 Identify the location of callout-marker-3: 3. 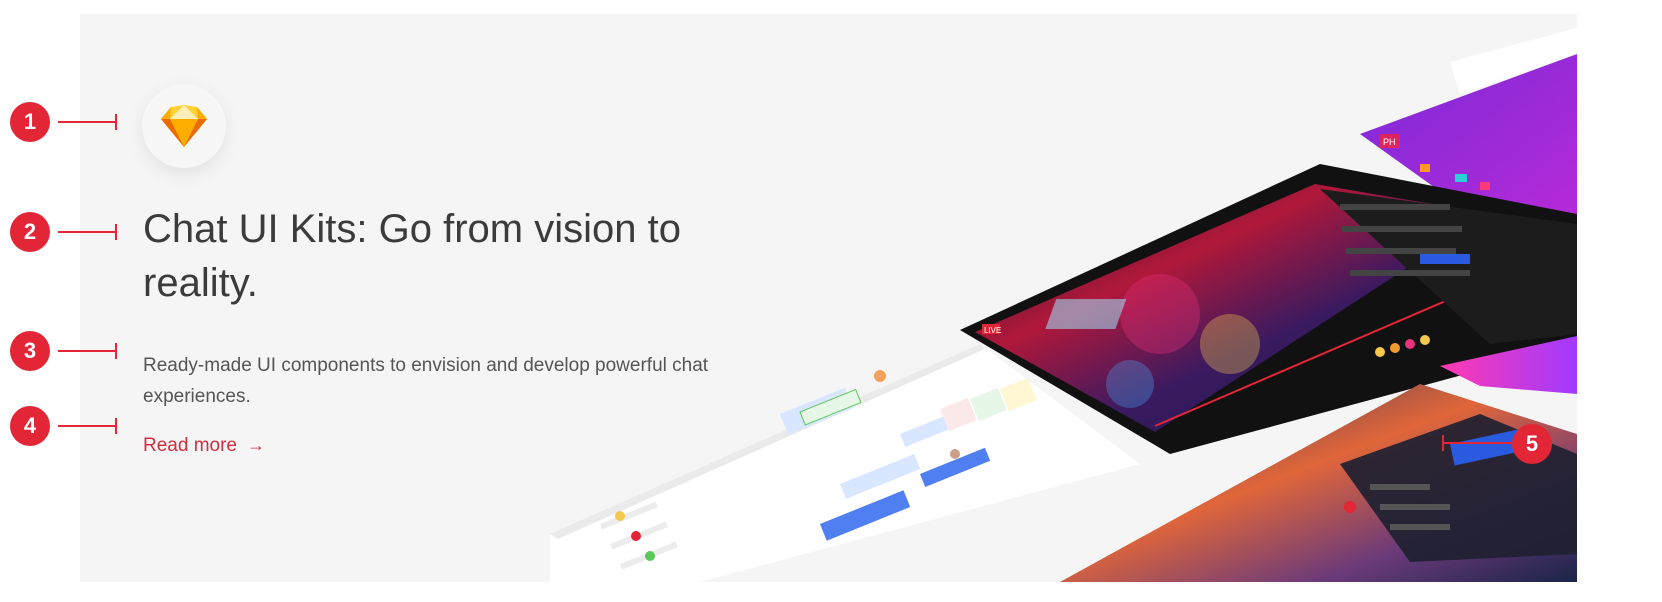
(30, 351).